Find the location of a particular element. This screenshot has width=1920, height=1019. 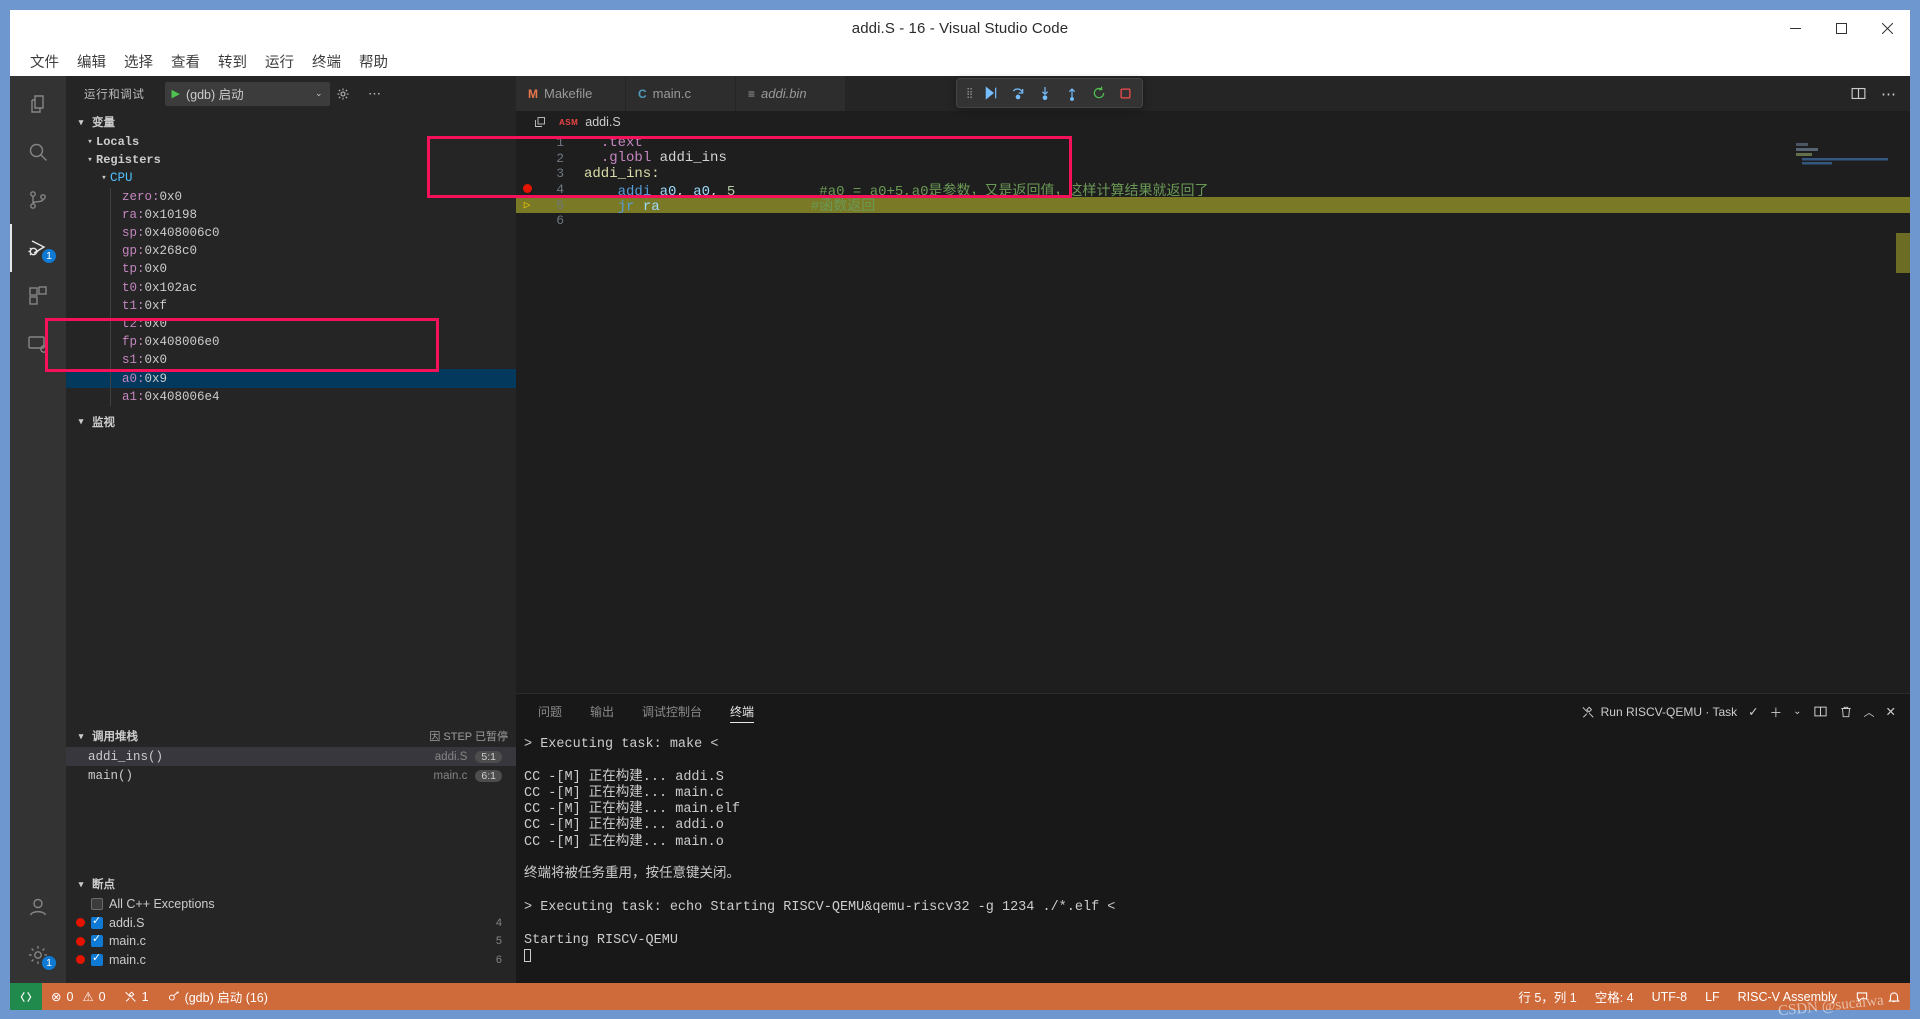

menu-view: 查看 is located at coordinates (185, 61).